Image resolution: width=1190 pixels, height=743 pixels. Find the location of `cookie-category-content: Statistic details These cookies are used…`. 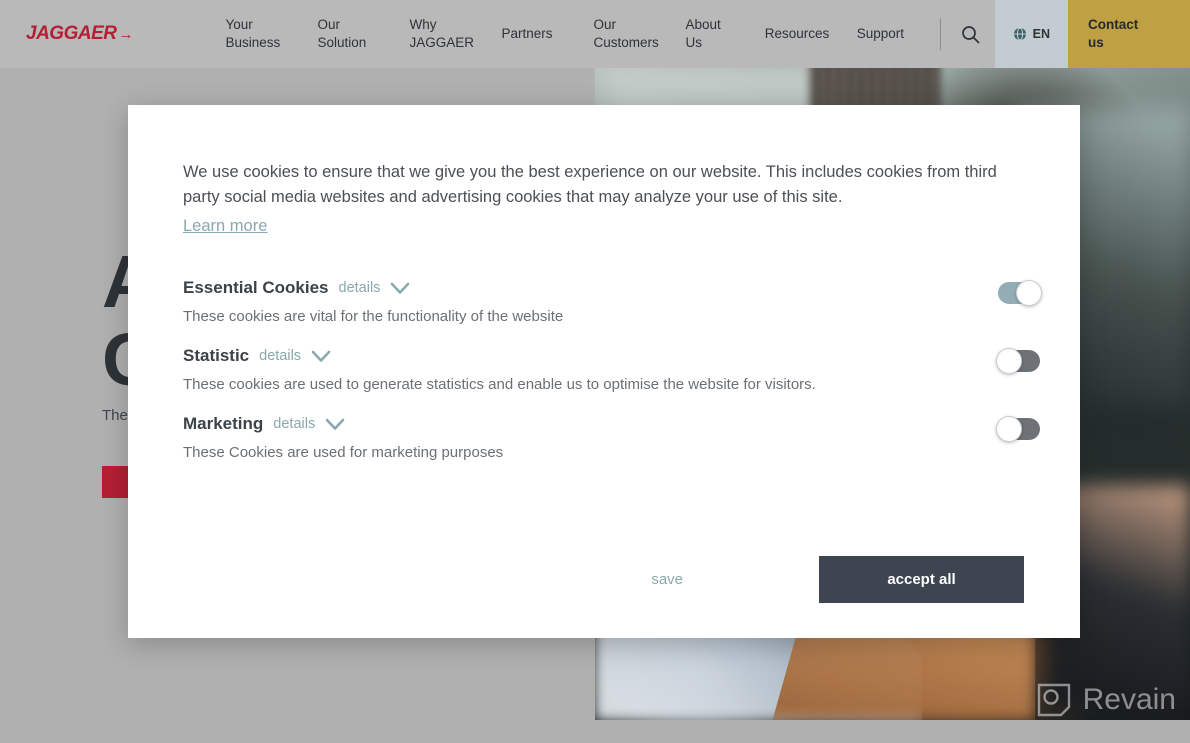

cookie-category-content: Statistic details These cookies are used… is located at coordinates (590, 370).